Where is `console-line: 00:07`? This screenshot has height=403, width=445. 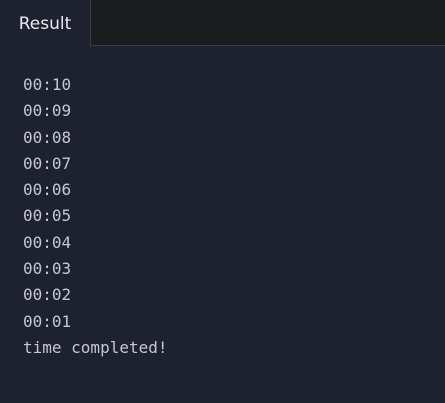
console-line: 00:07 is located at coordinates (47, 163).